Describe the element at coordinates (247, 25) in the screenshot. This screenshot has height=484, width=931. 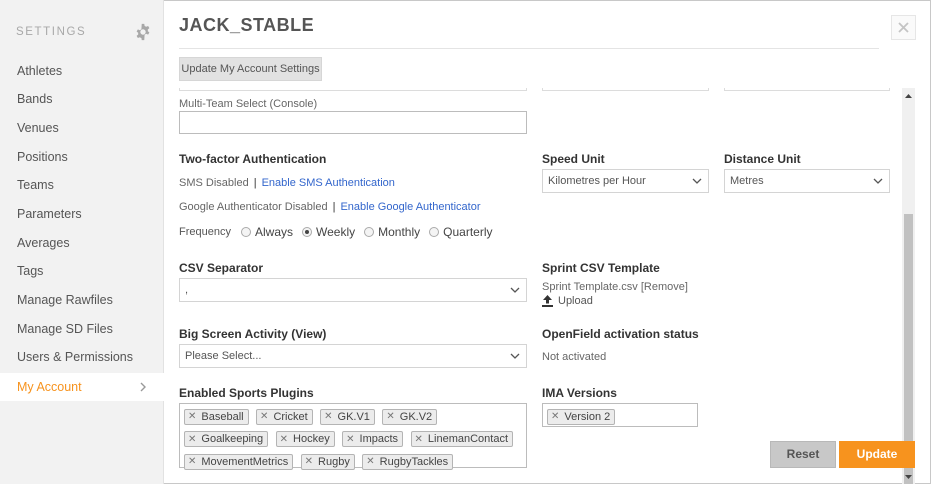
I see `page-title: JACK_STABLE` at that location.